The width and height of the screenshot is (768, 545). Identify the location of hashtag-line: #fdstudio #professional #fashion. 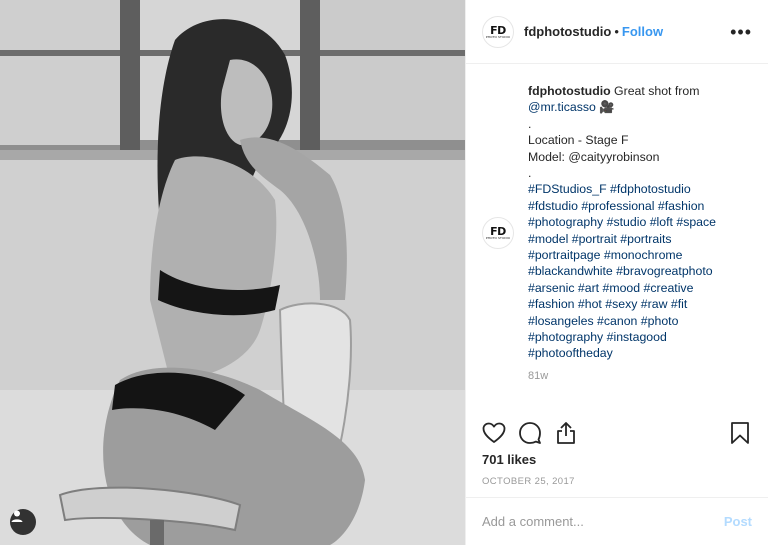
(640, 206).